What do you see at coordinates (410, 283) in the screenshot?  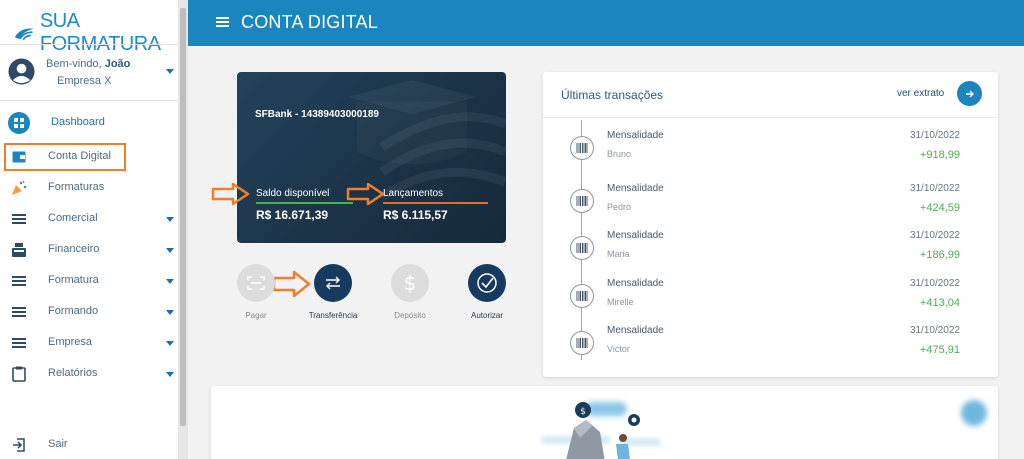 I see `dollar-icon: $` at bounding box center [410, 283].